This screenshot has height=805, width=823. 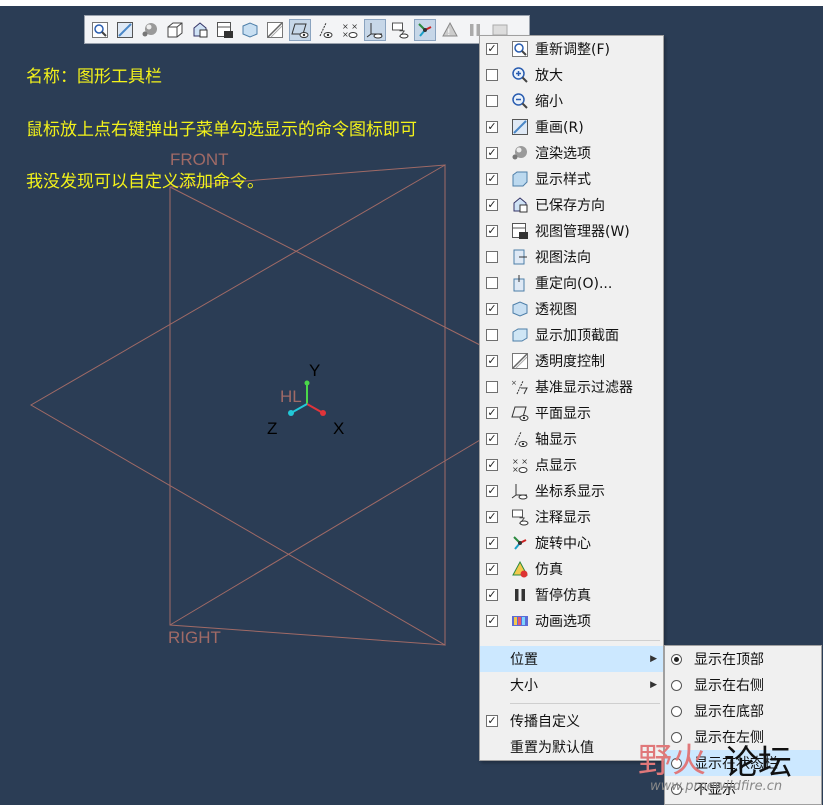 I want to click on menu-item-20: ✓ 旋转中心, so click(x=571, y=543).